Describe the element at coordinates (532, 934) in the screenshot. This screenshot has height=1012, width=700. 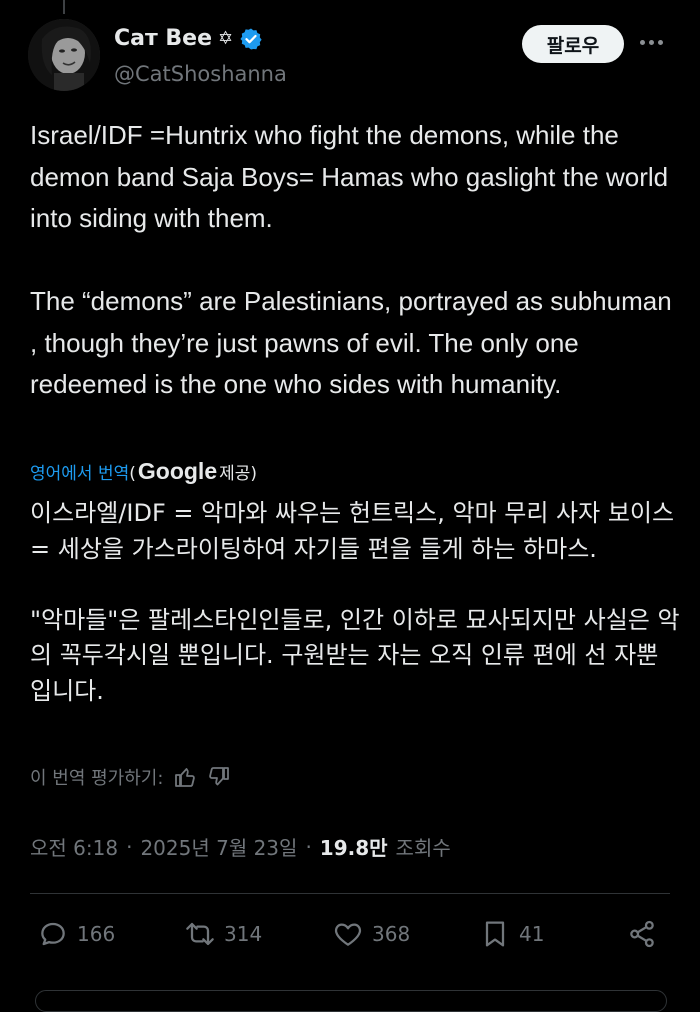
I see `bookmark-count: 41` at that location.